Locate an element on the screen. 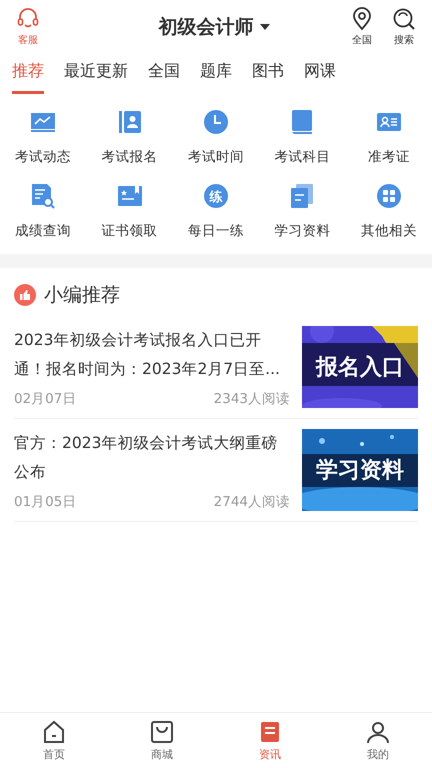 The width and height of the screenshot is (432, 768). thumbnail-caption: 报名入口 is located at coordinates (359, 368).